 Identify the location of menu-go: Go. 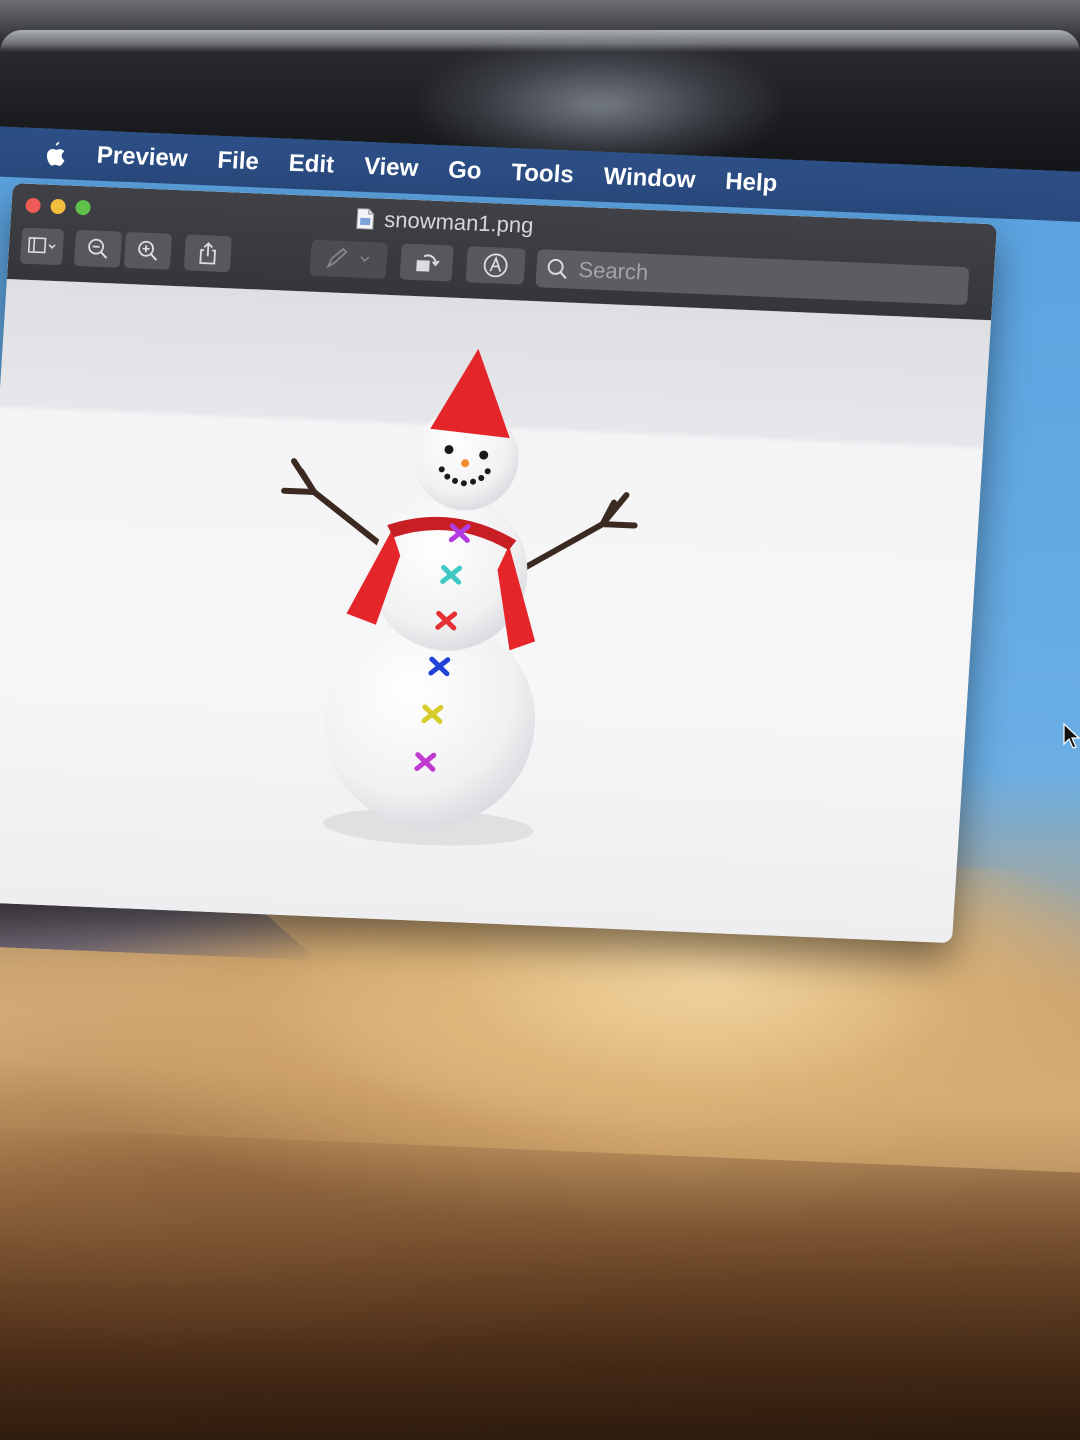
(464, 170).